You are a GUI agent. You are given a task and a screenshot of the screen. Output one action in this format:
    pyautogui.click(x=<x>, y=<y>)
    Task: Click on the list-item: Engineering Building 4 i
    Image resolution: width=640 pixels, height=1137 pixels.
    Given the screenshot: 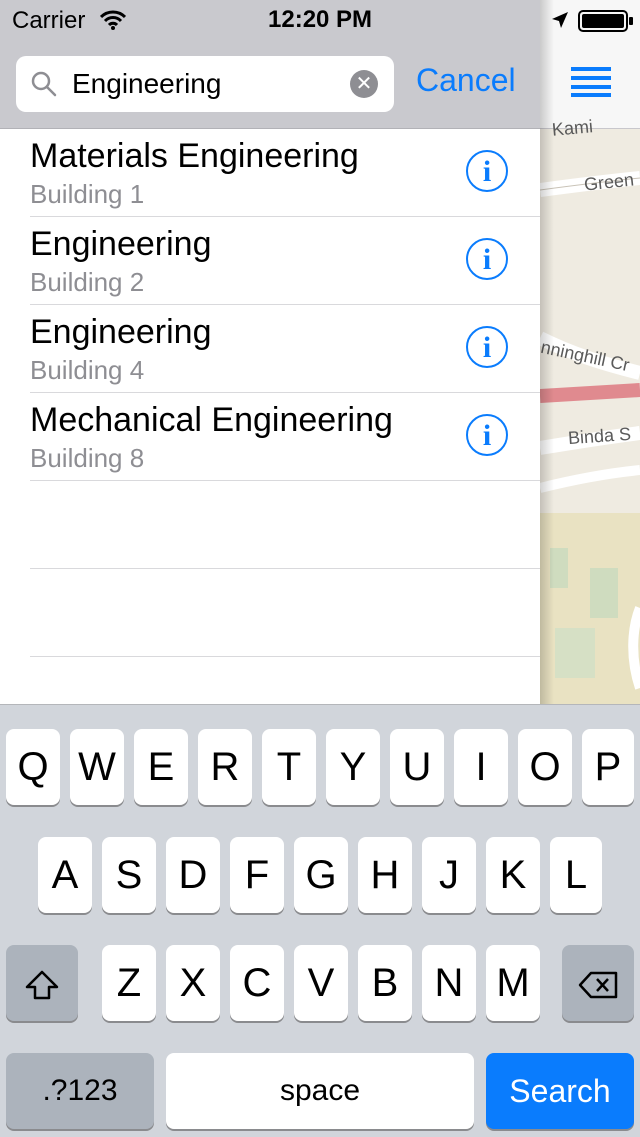 What is the action you would take?
    pyautogui.click(x=285, y=349)
    